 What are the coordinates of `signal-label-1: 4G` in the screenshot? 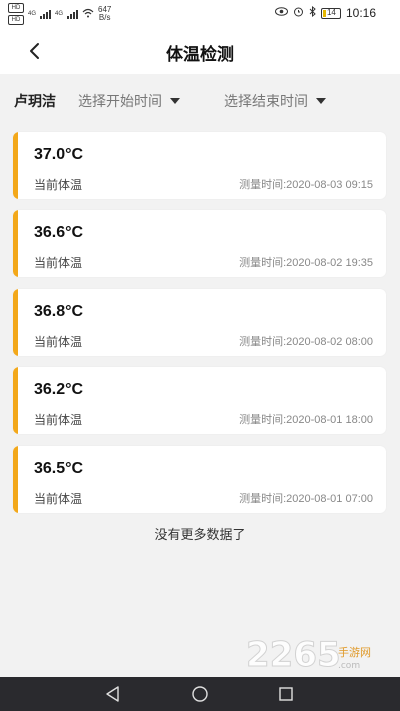 It's located at (32, 14).